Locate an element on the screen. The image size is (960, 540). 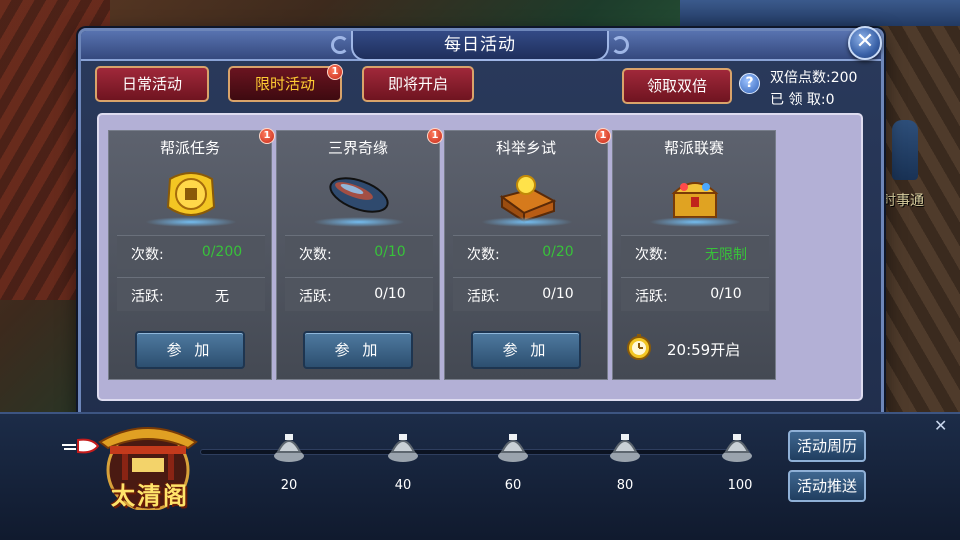
card-title: 帮派任务 is located at coordinates (189, 148).